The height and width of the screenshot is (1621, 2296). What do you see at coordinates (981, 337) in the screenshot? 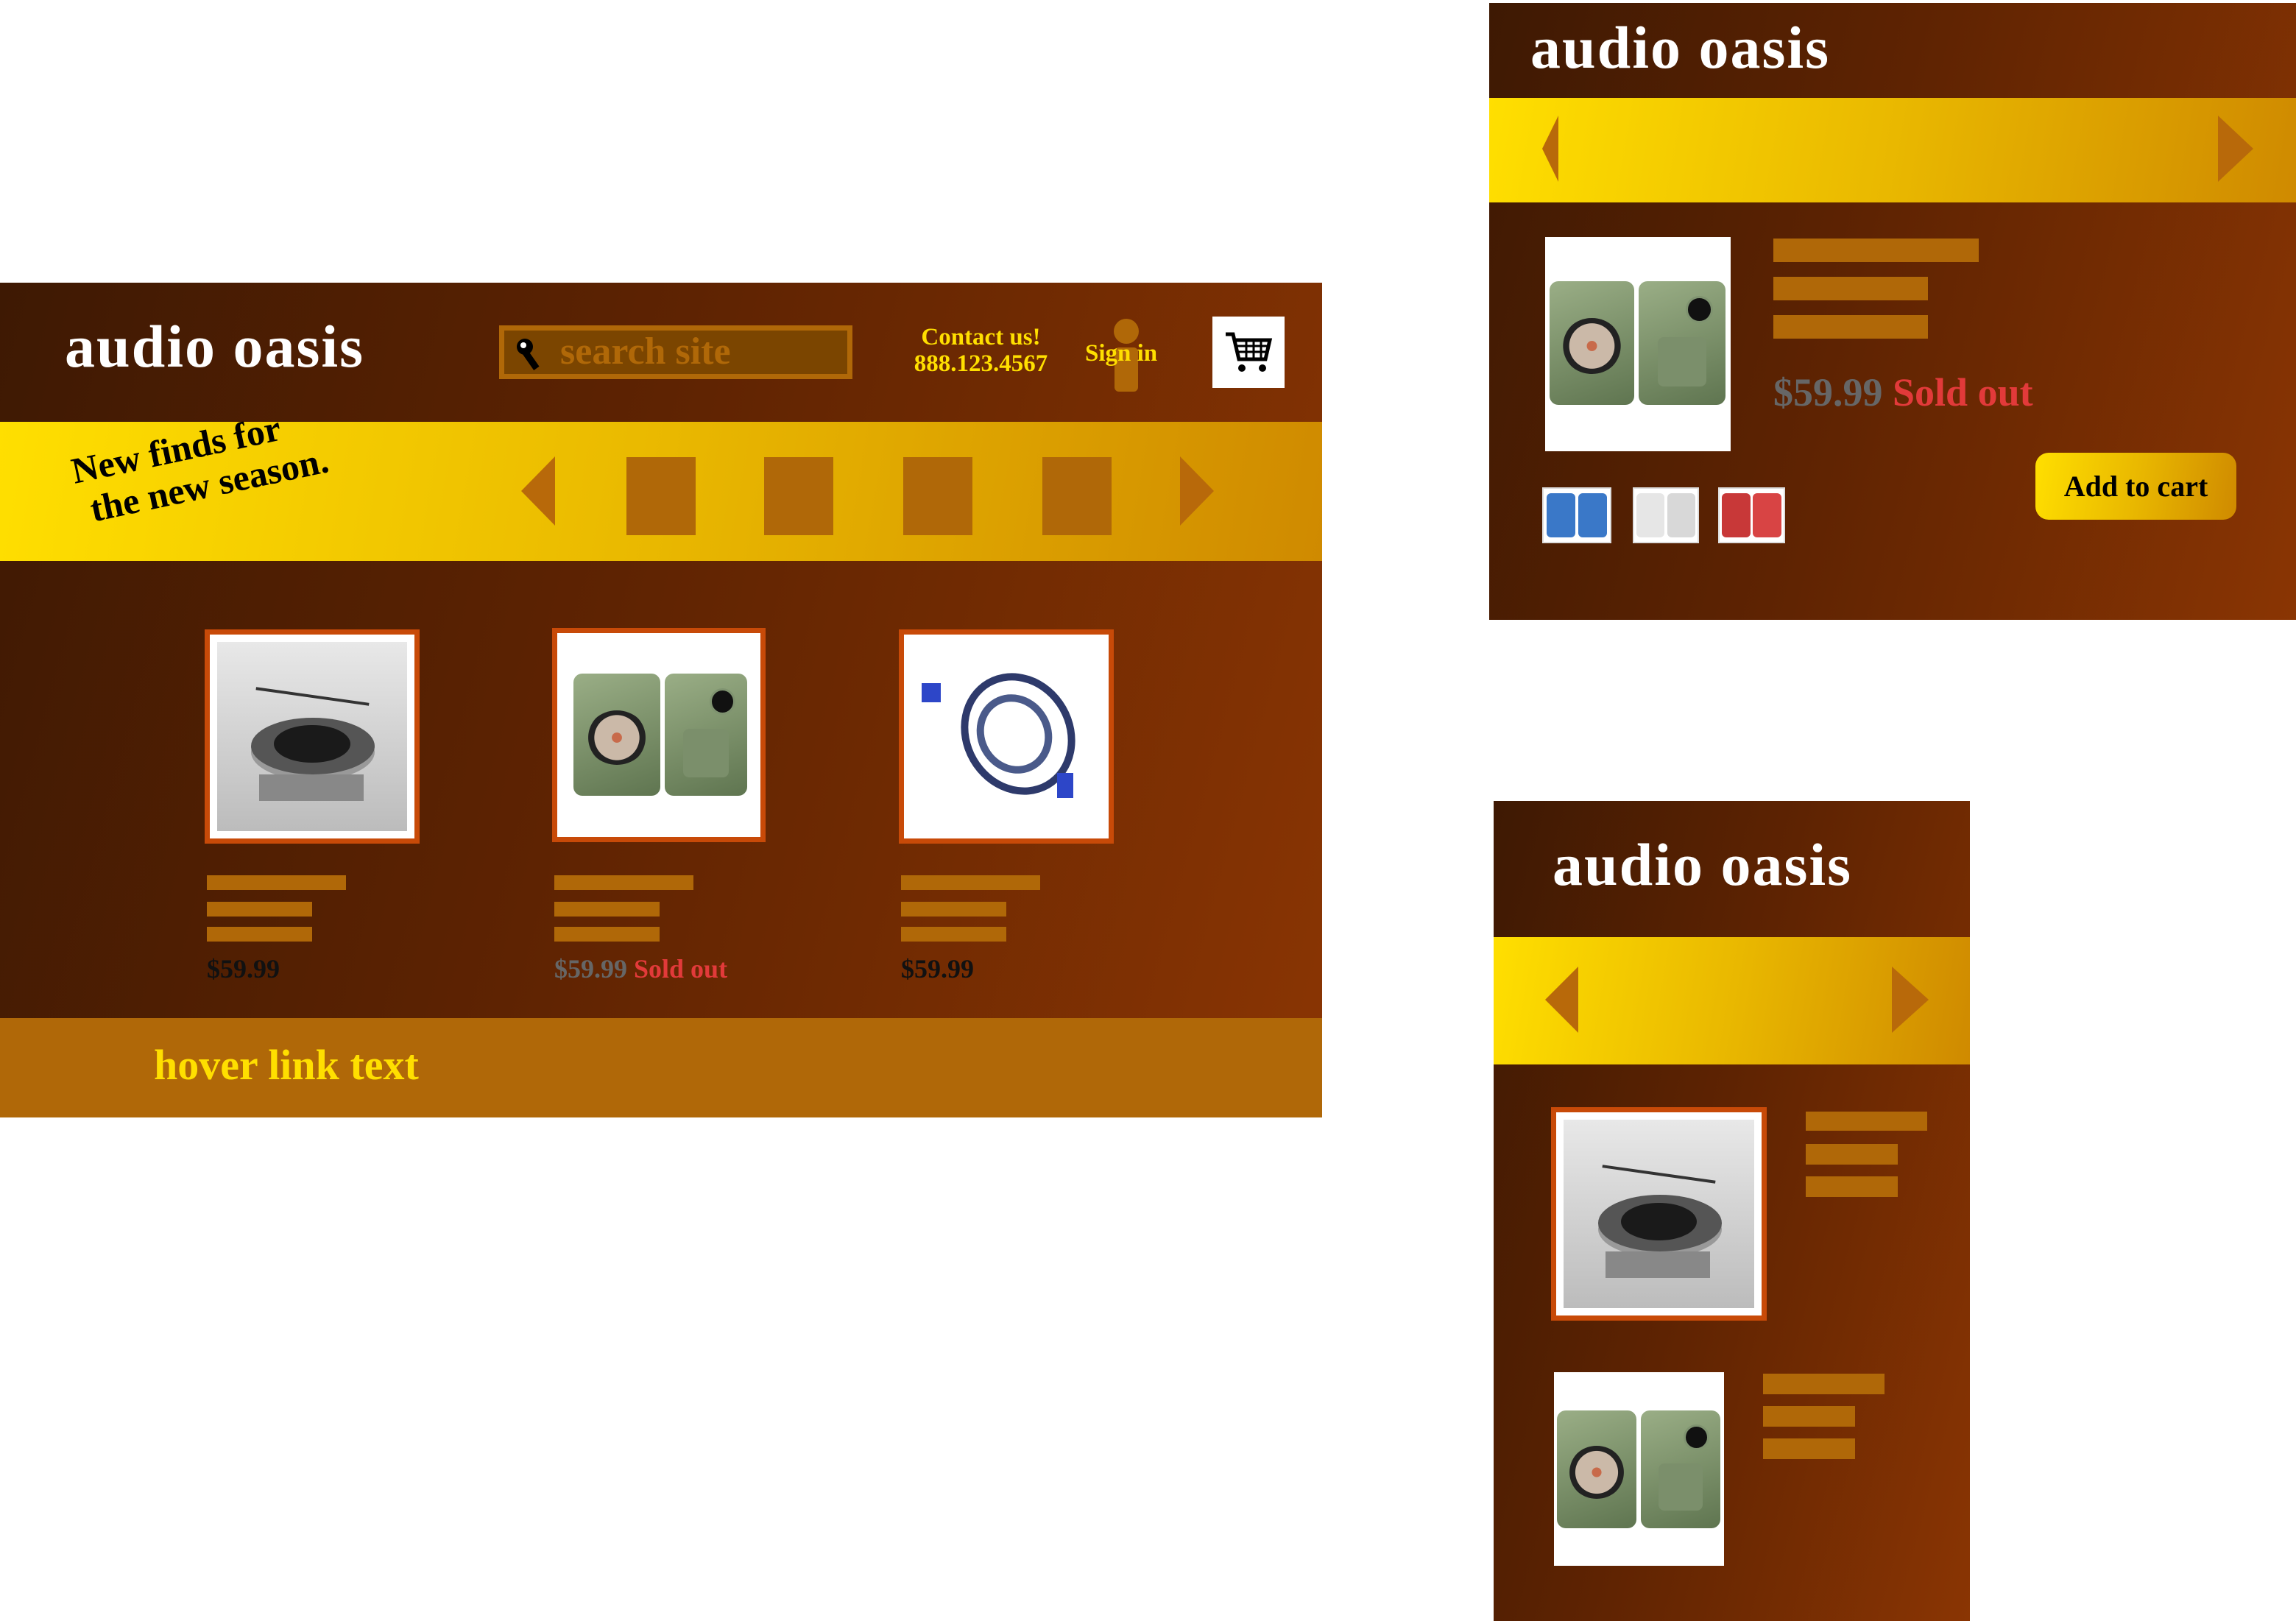
I see `contact-label: Contact us!` at bounding box center [981, 337].